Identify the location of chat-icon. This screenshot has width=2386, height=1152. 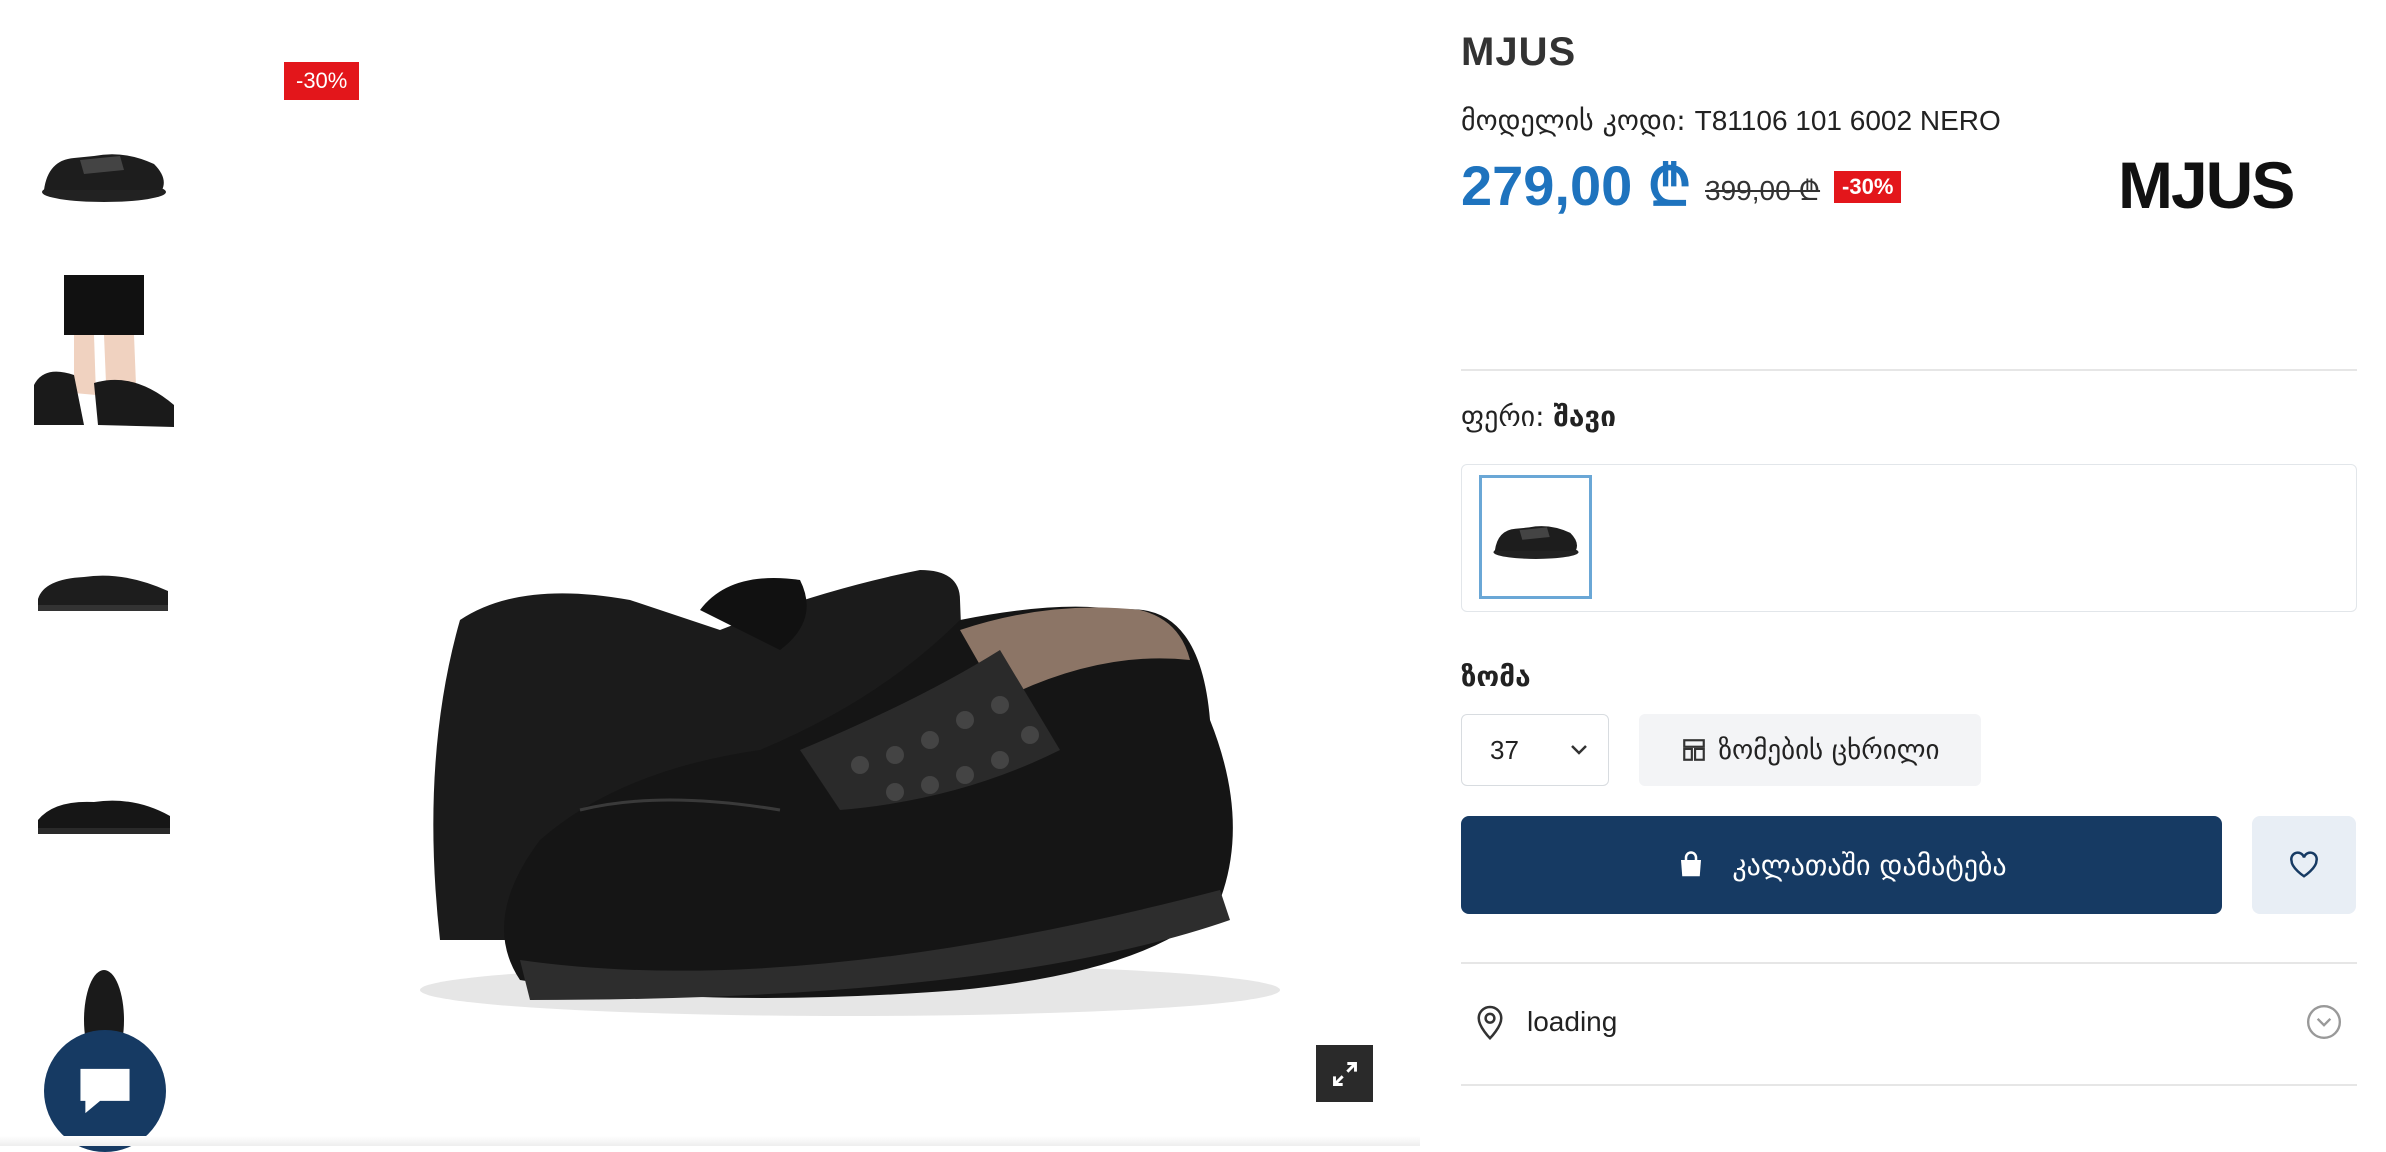
(105, 1091).